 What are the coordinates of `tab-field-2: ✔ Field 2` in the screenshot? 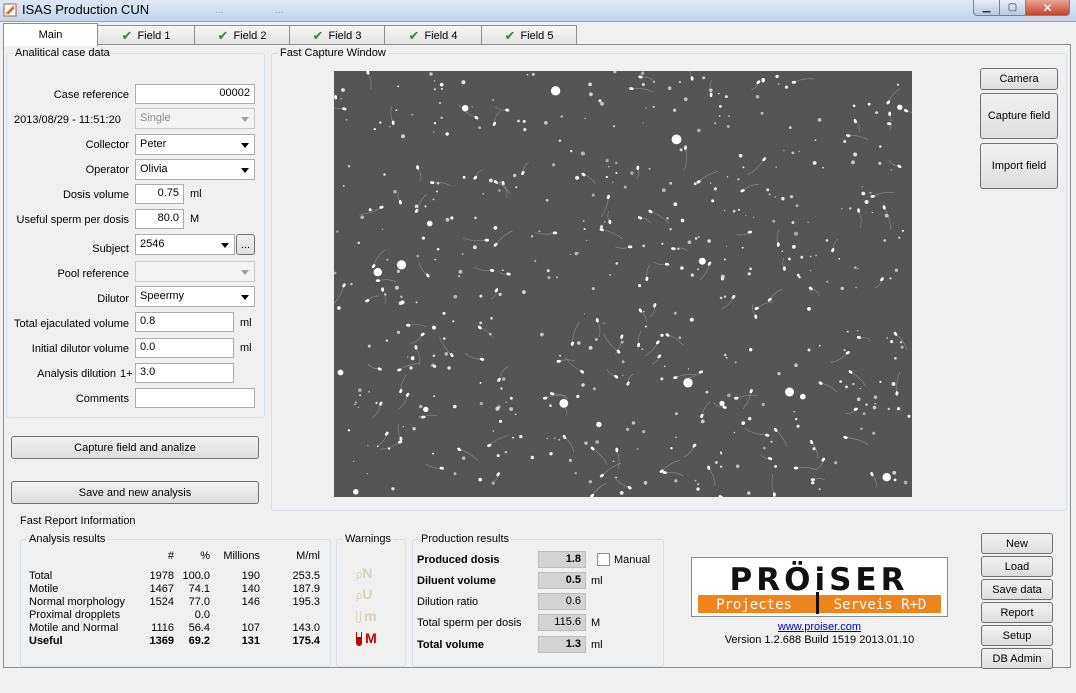 It's located at (242, 35).